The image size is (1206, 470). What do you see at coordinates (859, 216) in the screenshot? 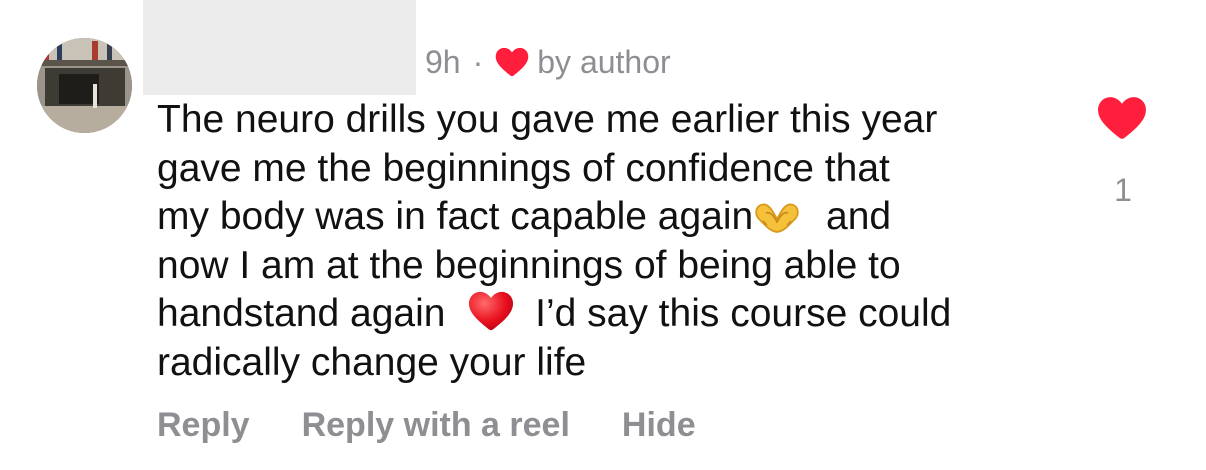
I see `comment-line-text: and` at bounding box center [859, 216].